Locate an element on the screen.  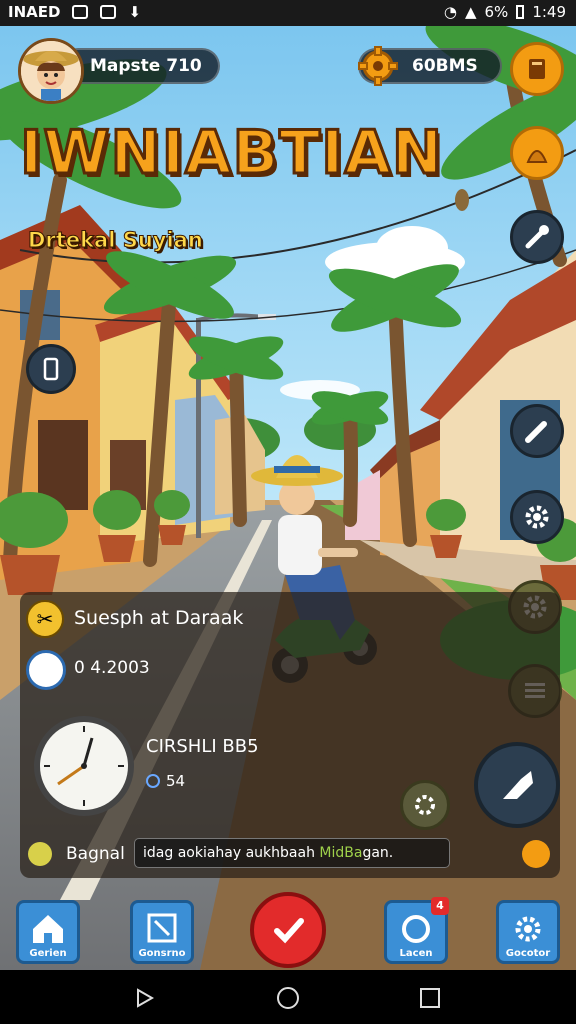
battery-label: 6% is located at coordinates (496, 12).